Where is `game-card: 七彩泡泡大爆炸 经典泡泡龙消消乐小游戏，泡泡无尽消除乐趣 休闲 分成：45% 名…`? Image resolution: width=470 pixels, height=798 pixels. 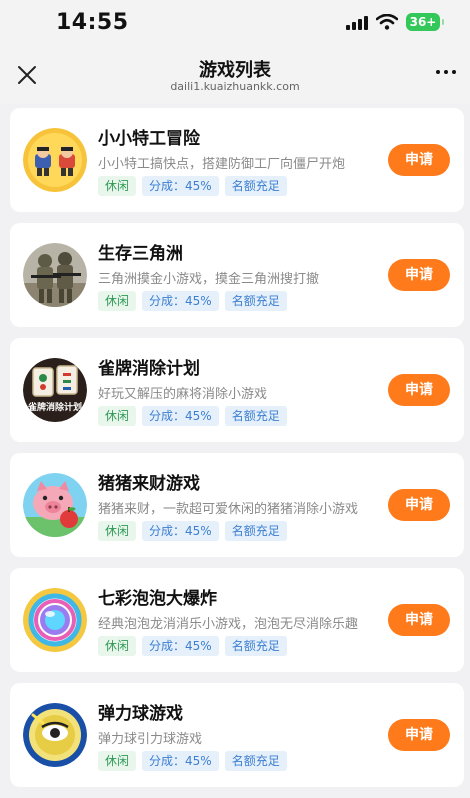 game-card: 七彩泡泡大爆炸 经典泡泡龙消消乐小游戏，泡泡无尽消除乐趣 休闲 分成：45% 名… is located at coordinates (237, 620).